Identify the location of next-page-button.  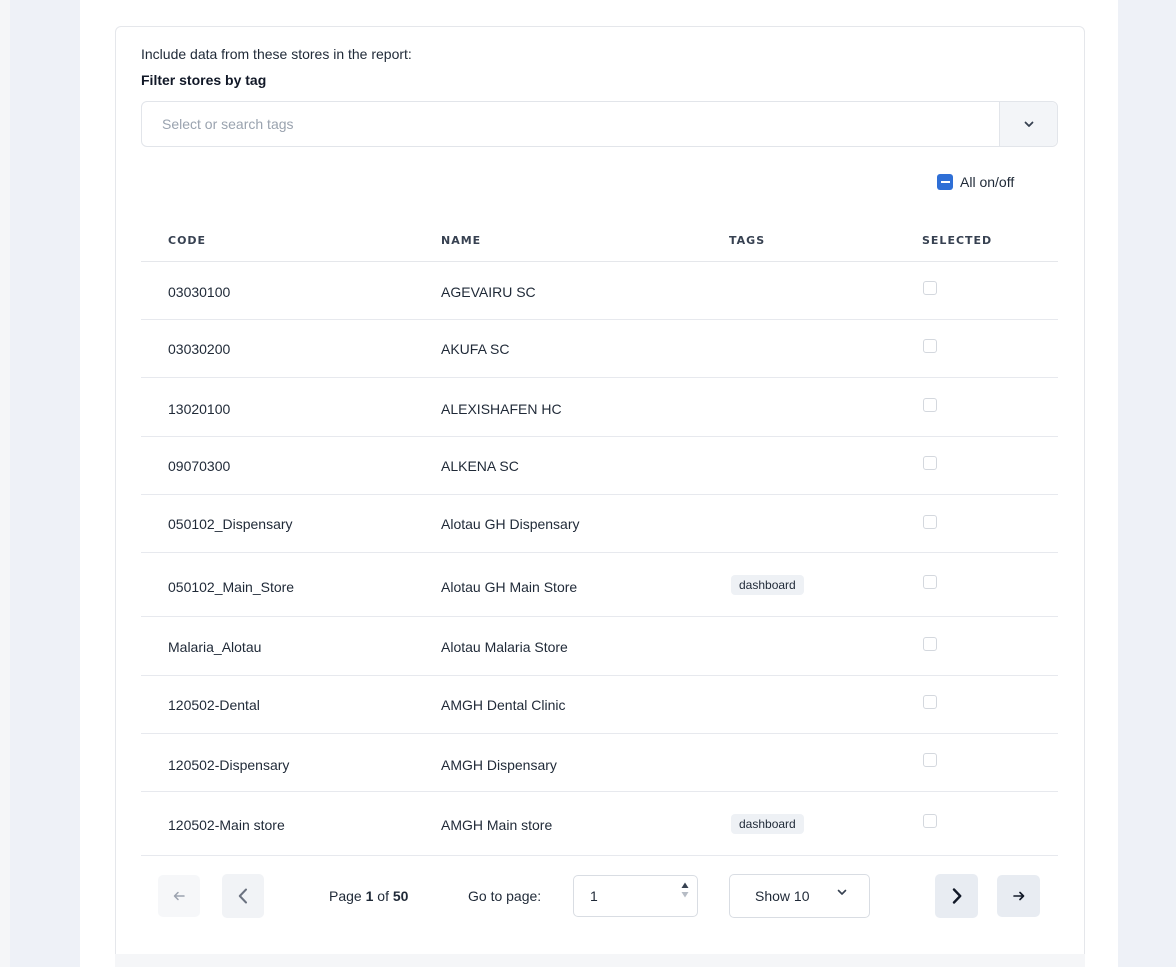
(956, 896).